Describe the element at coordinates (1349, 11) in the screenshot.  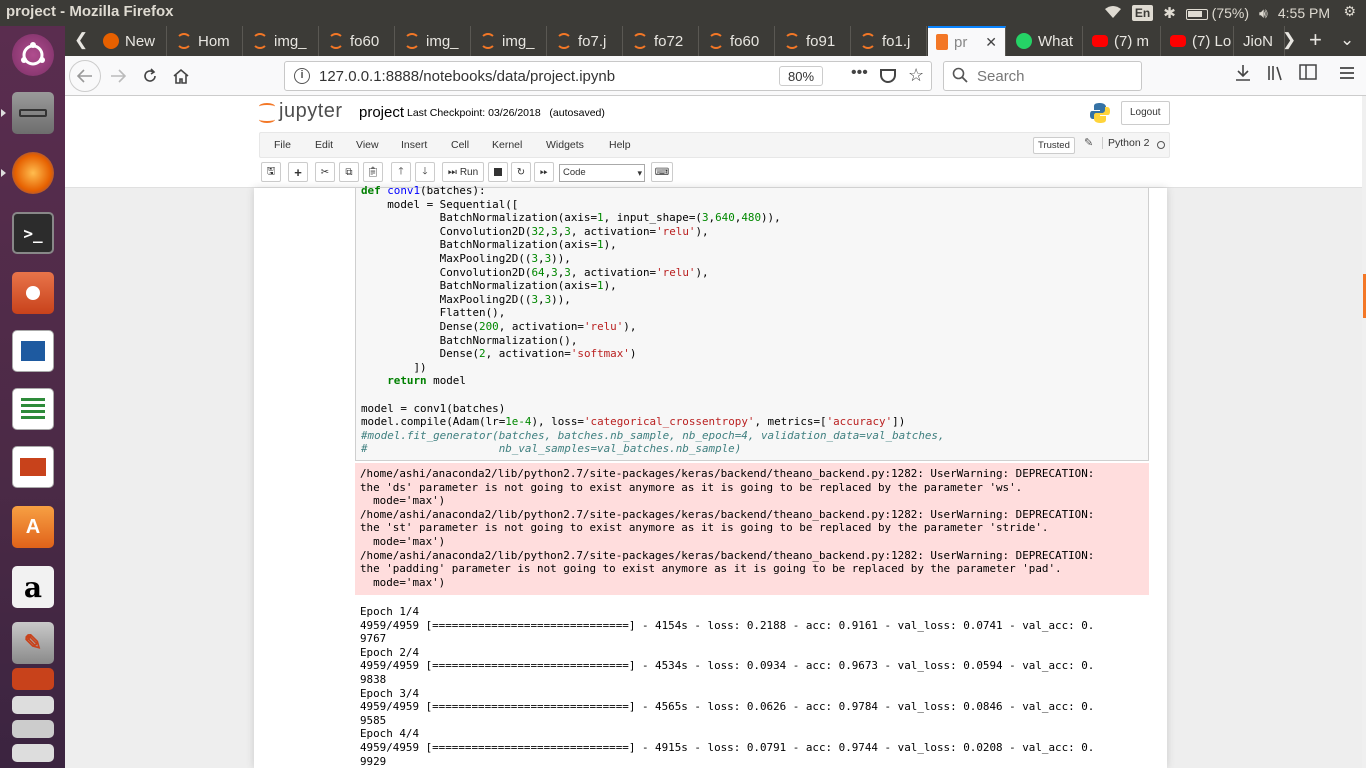
I see `system-menu-icon: ⚙` at that location.